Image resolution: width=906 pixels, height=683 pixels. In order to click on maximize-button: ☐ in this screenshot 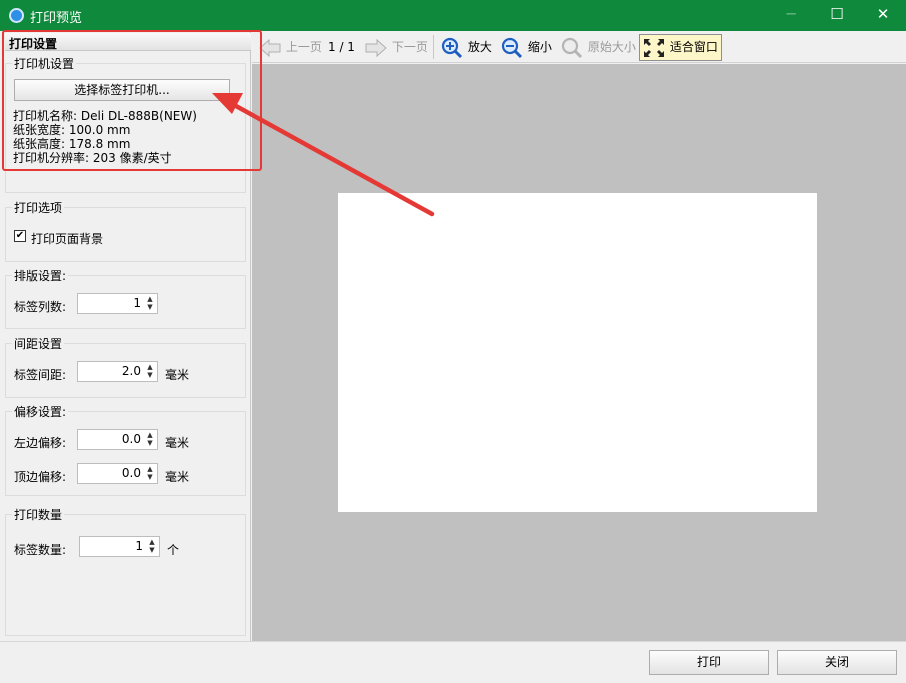, I will do `click(837, 15)`.